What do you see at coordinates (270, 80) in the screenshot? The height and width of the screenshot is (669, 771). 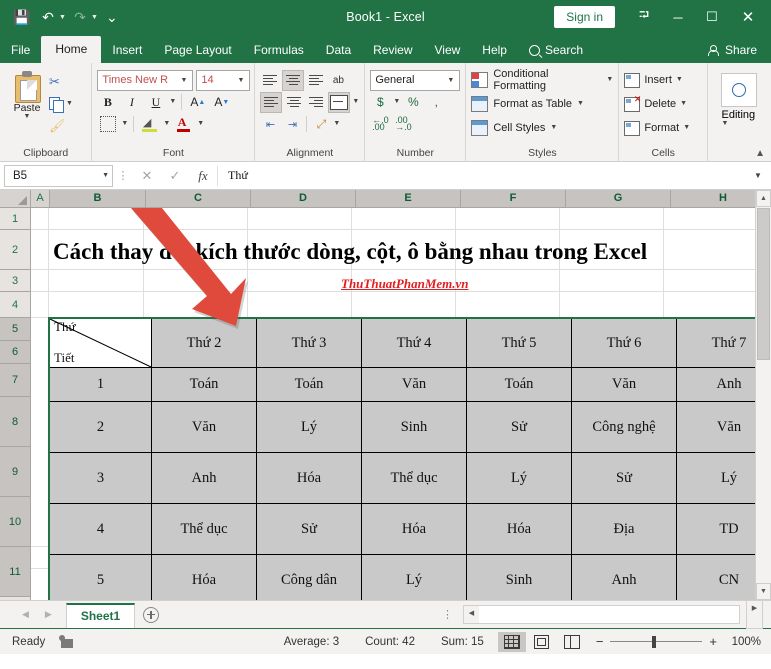 I see `align-top-button` at bounding box center [270, 80].